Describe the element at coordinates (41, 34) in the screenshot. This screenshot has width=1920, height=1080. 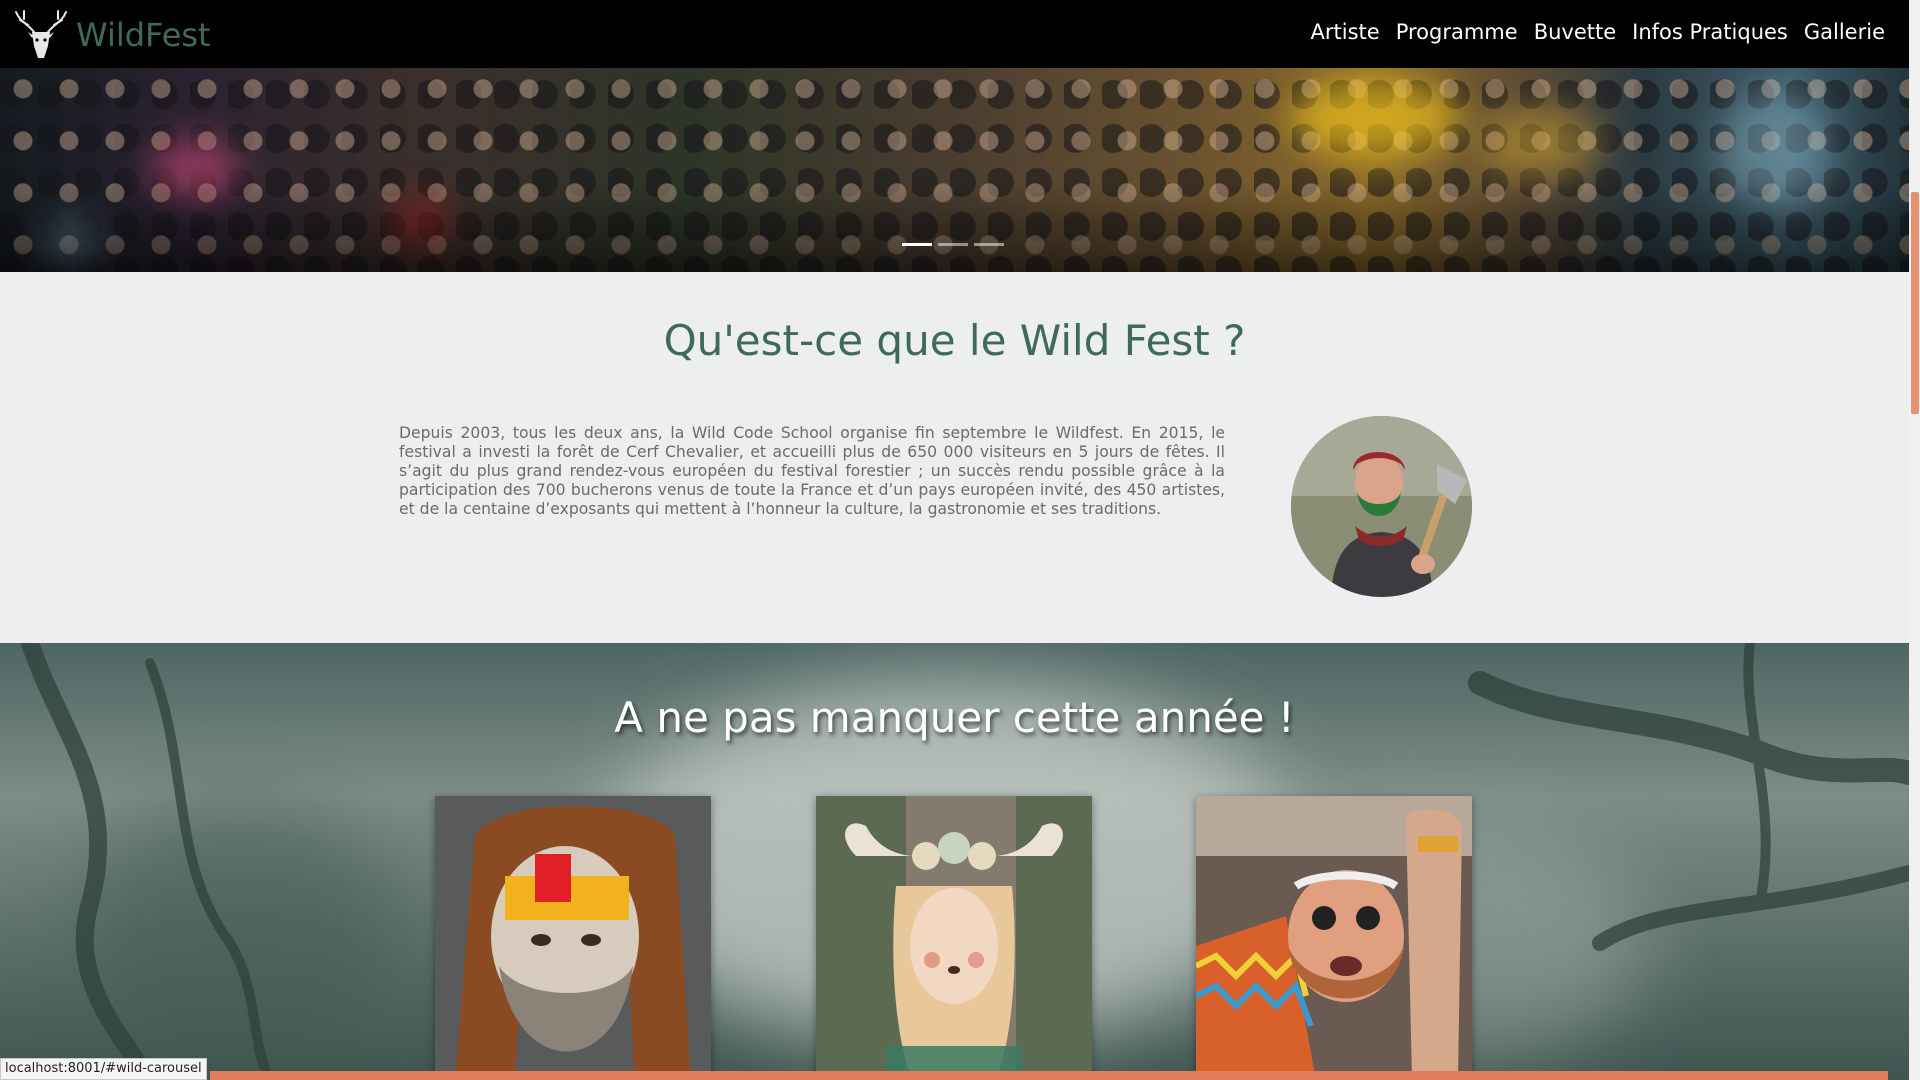
I see `deer-head-icon` at that location.